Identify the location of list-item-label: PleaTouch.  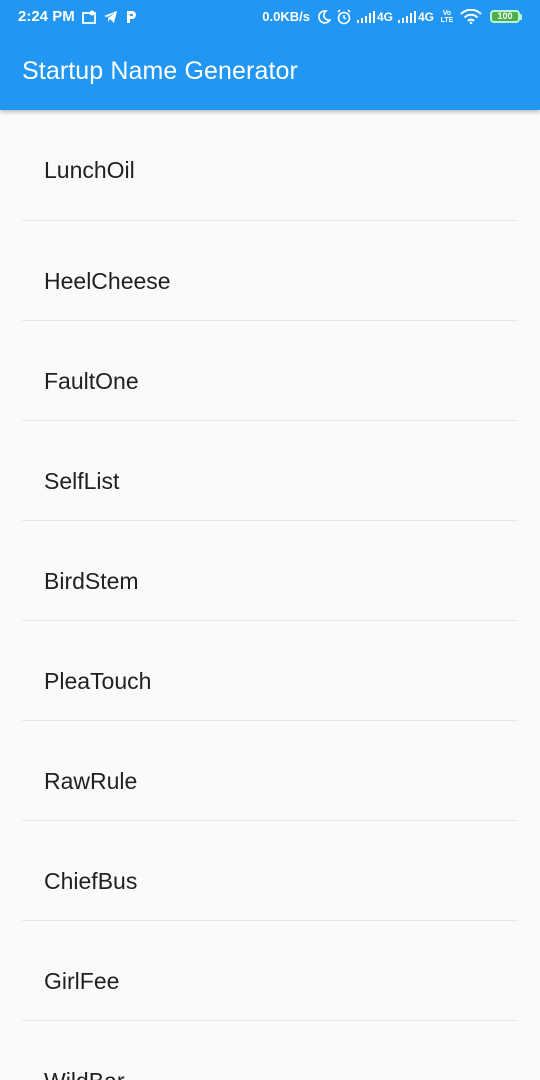
(98, 681).